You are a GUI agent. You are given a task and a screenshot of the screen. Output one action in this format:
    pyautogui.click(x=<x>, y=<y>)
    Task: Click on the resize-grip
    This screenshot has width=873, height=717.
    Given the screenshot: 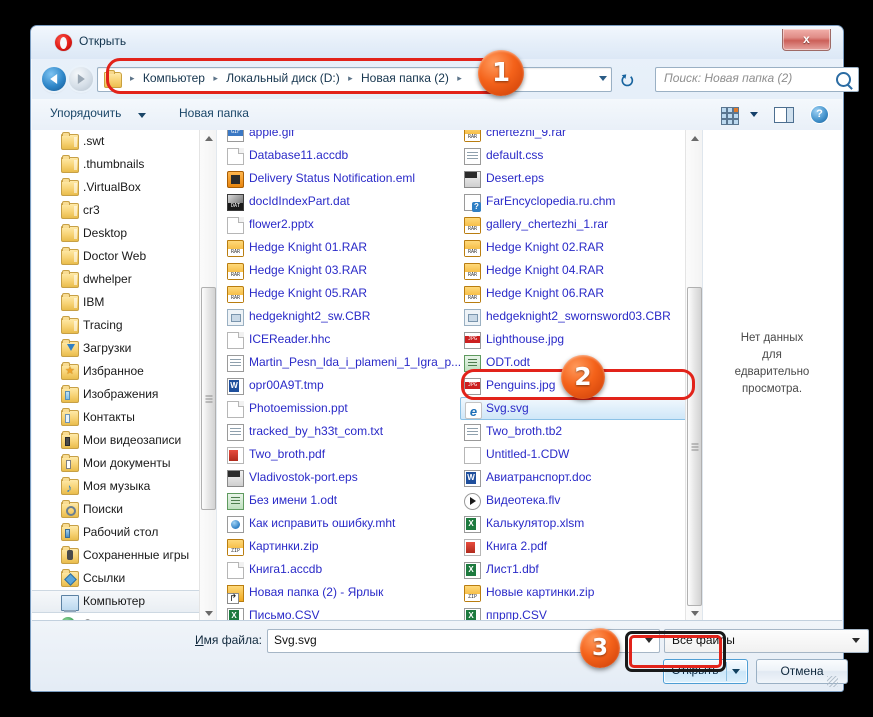 What is the action you would take?
    pyautogui.click(x=832, y=681)
    